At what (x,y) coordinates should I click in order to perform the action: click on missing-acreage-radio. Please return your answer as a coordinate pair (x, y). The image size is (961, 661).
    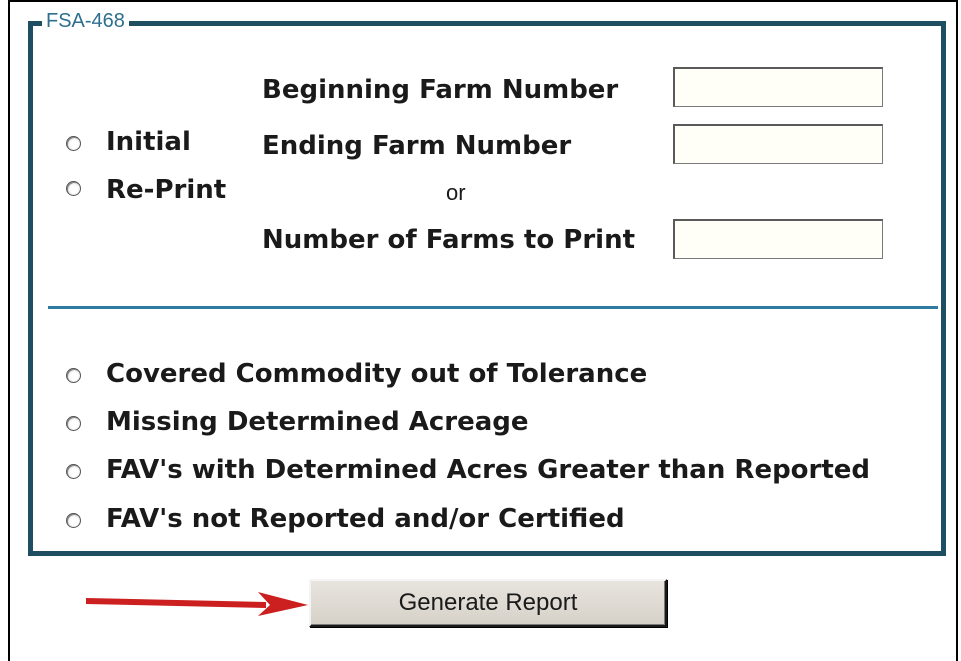
    Looking at the image, I should click on (73, 423).